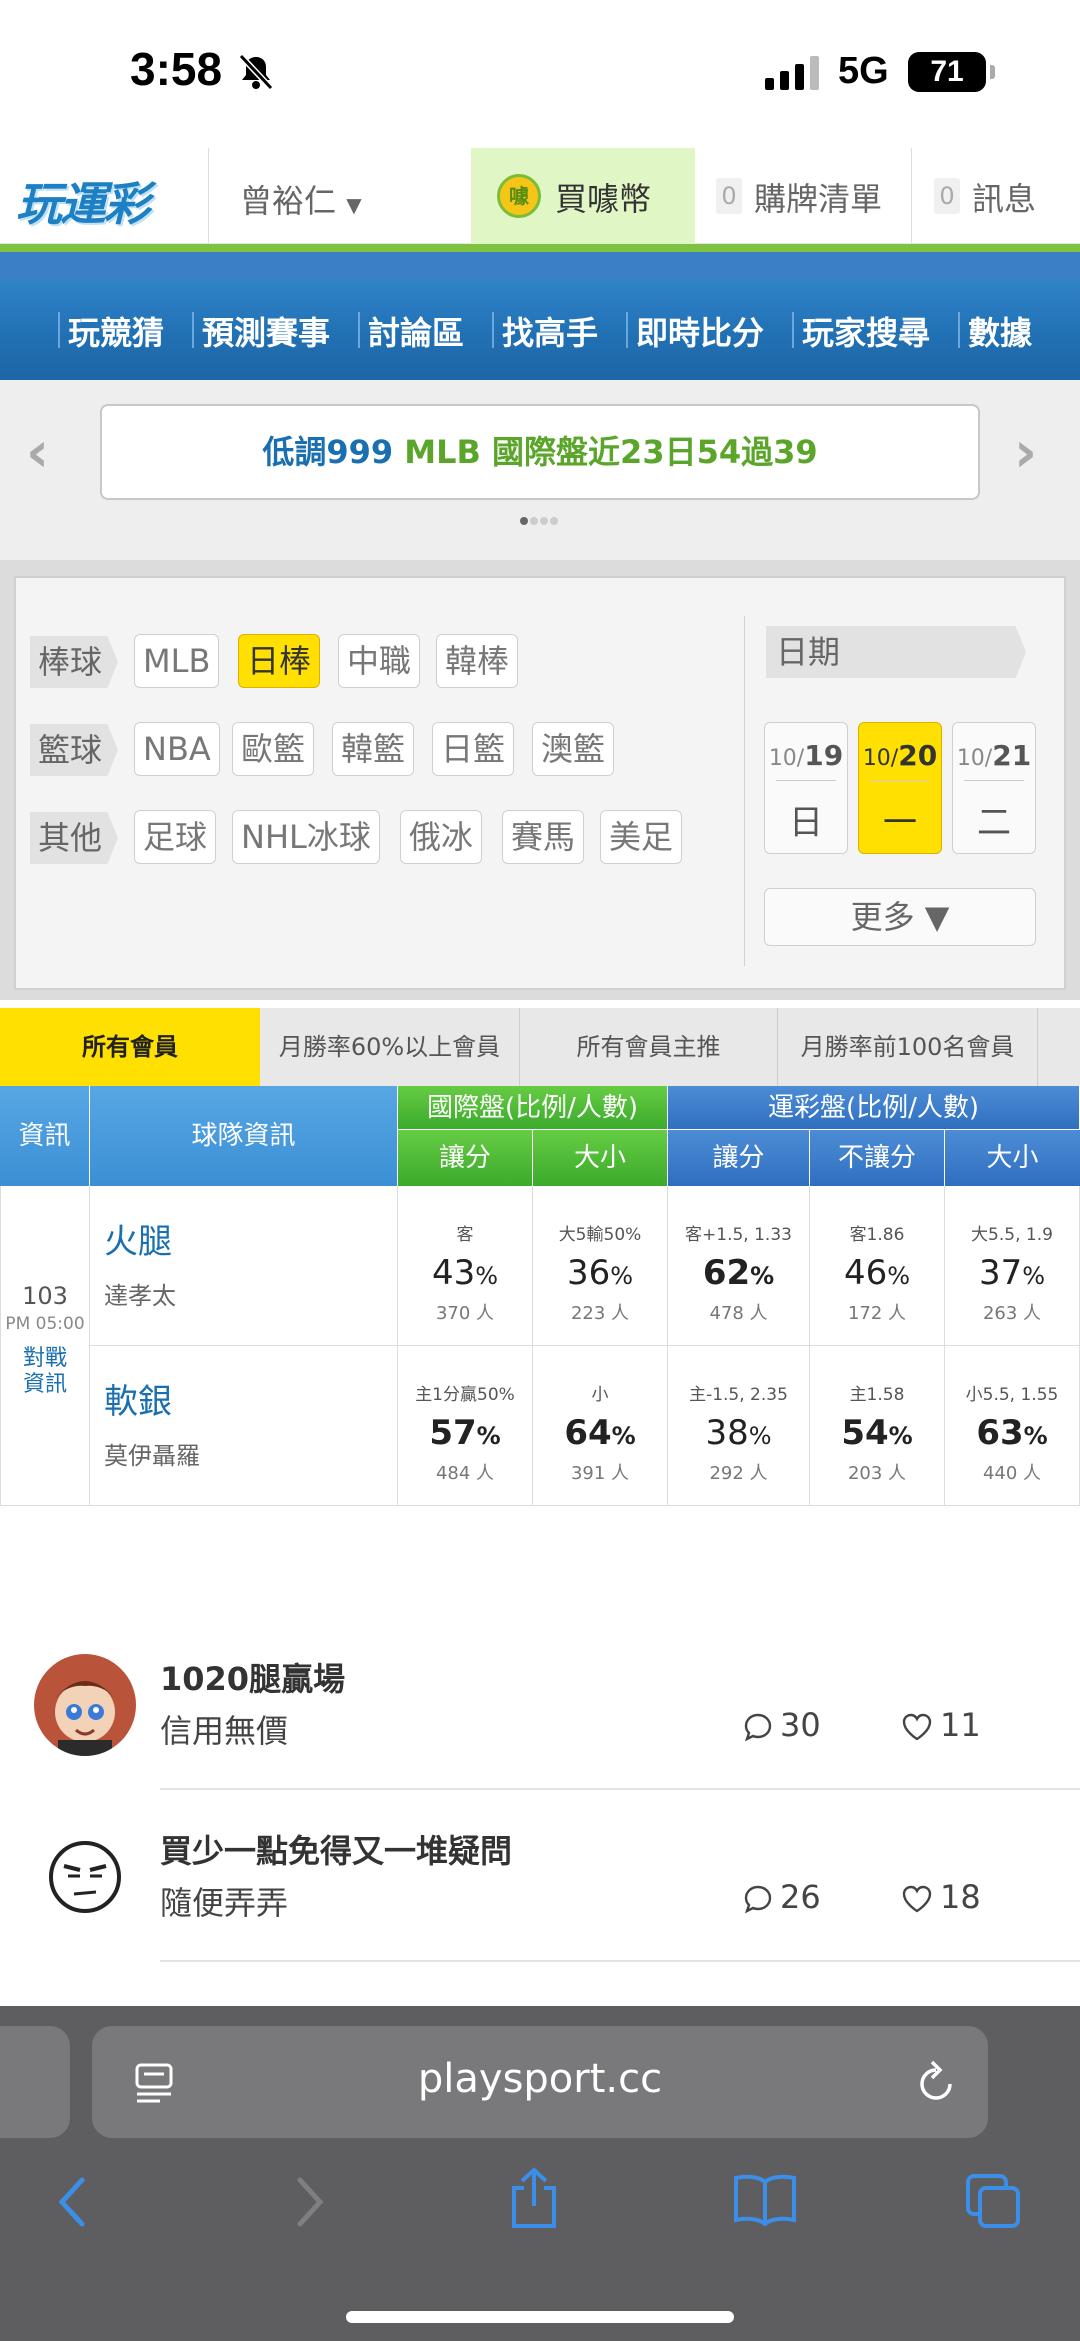 Image resolution: width=1080 pixels, height=2341 pixels. I want to click on post-item: 1020腿贏場 信用無價 30 11, so click(540, 1704).